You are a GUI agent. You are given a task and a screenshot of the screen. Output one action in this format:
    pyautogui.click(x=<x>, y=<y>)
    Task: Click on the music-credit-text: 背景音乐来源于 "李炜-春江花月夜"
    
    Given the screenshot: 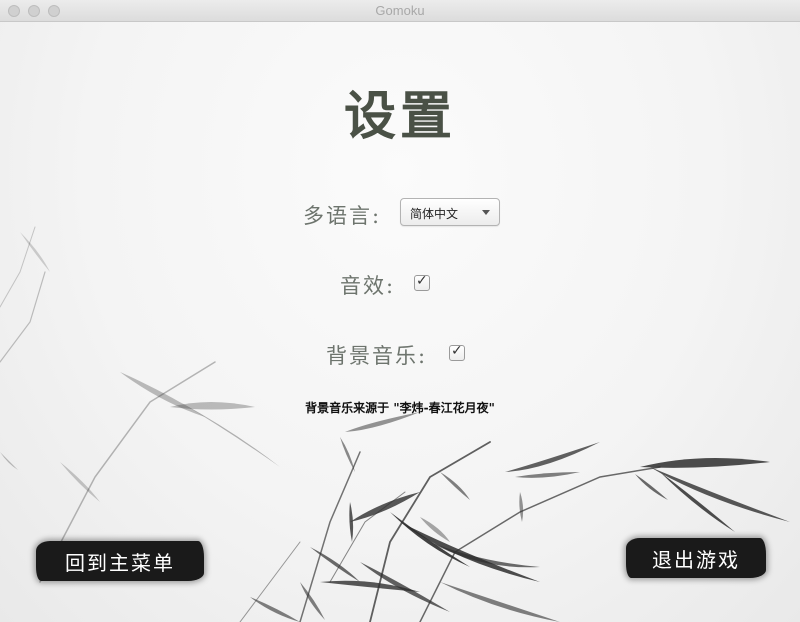 What is the action you would take?
    pyautogui.click(x=400, y=408)
    